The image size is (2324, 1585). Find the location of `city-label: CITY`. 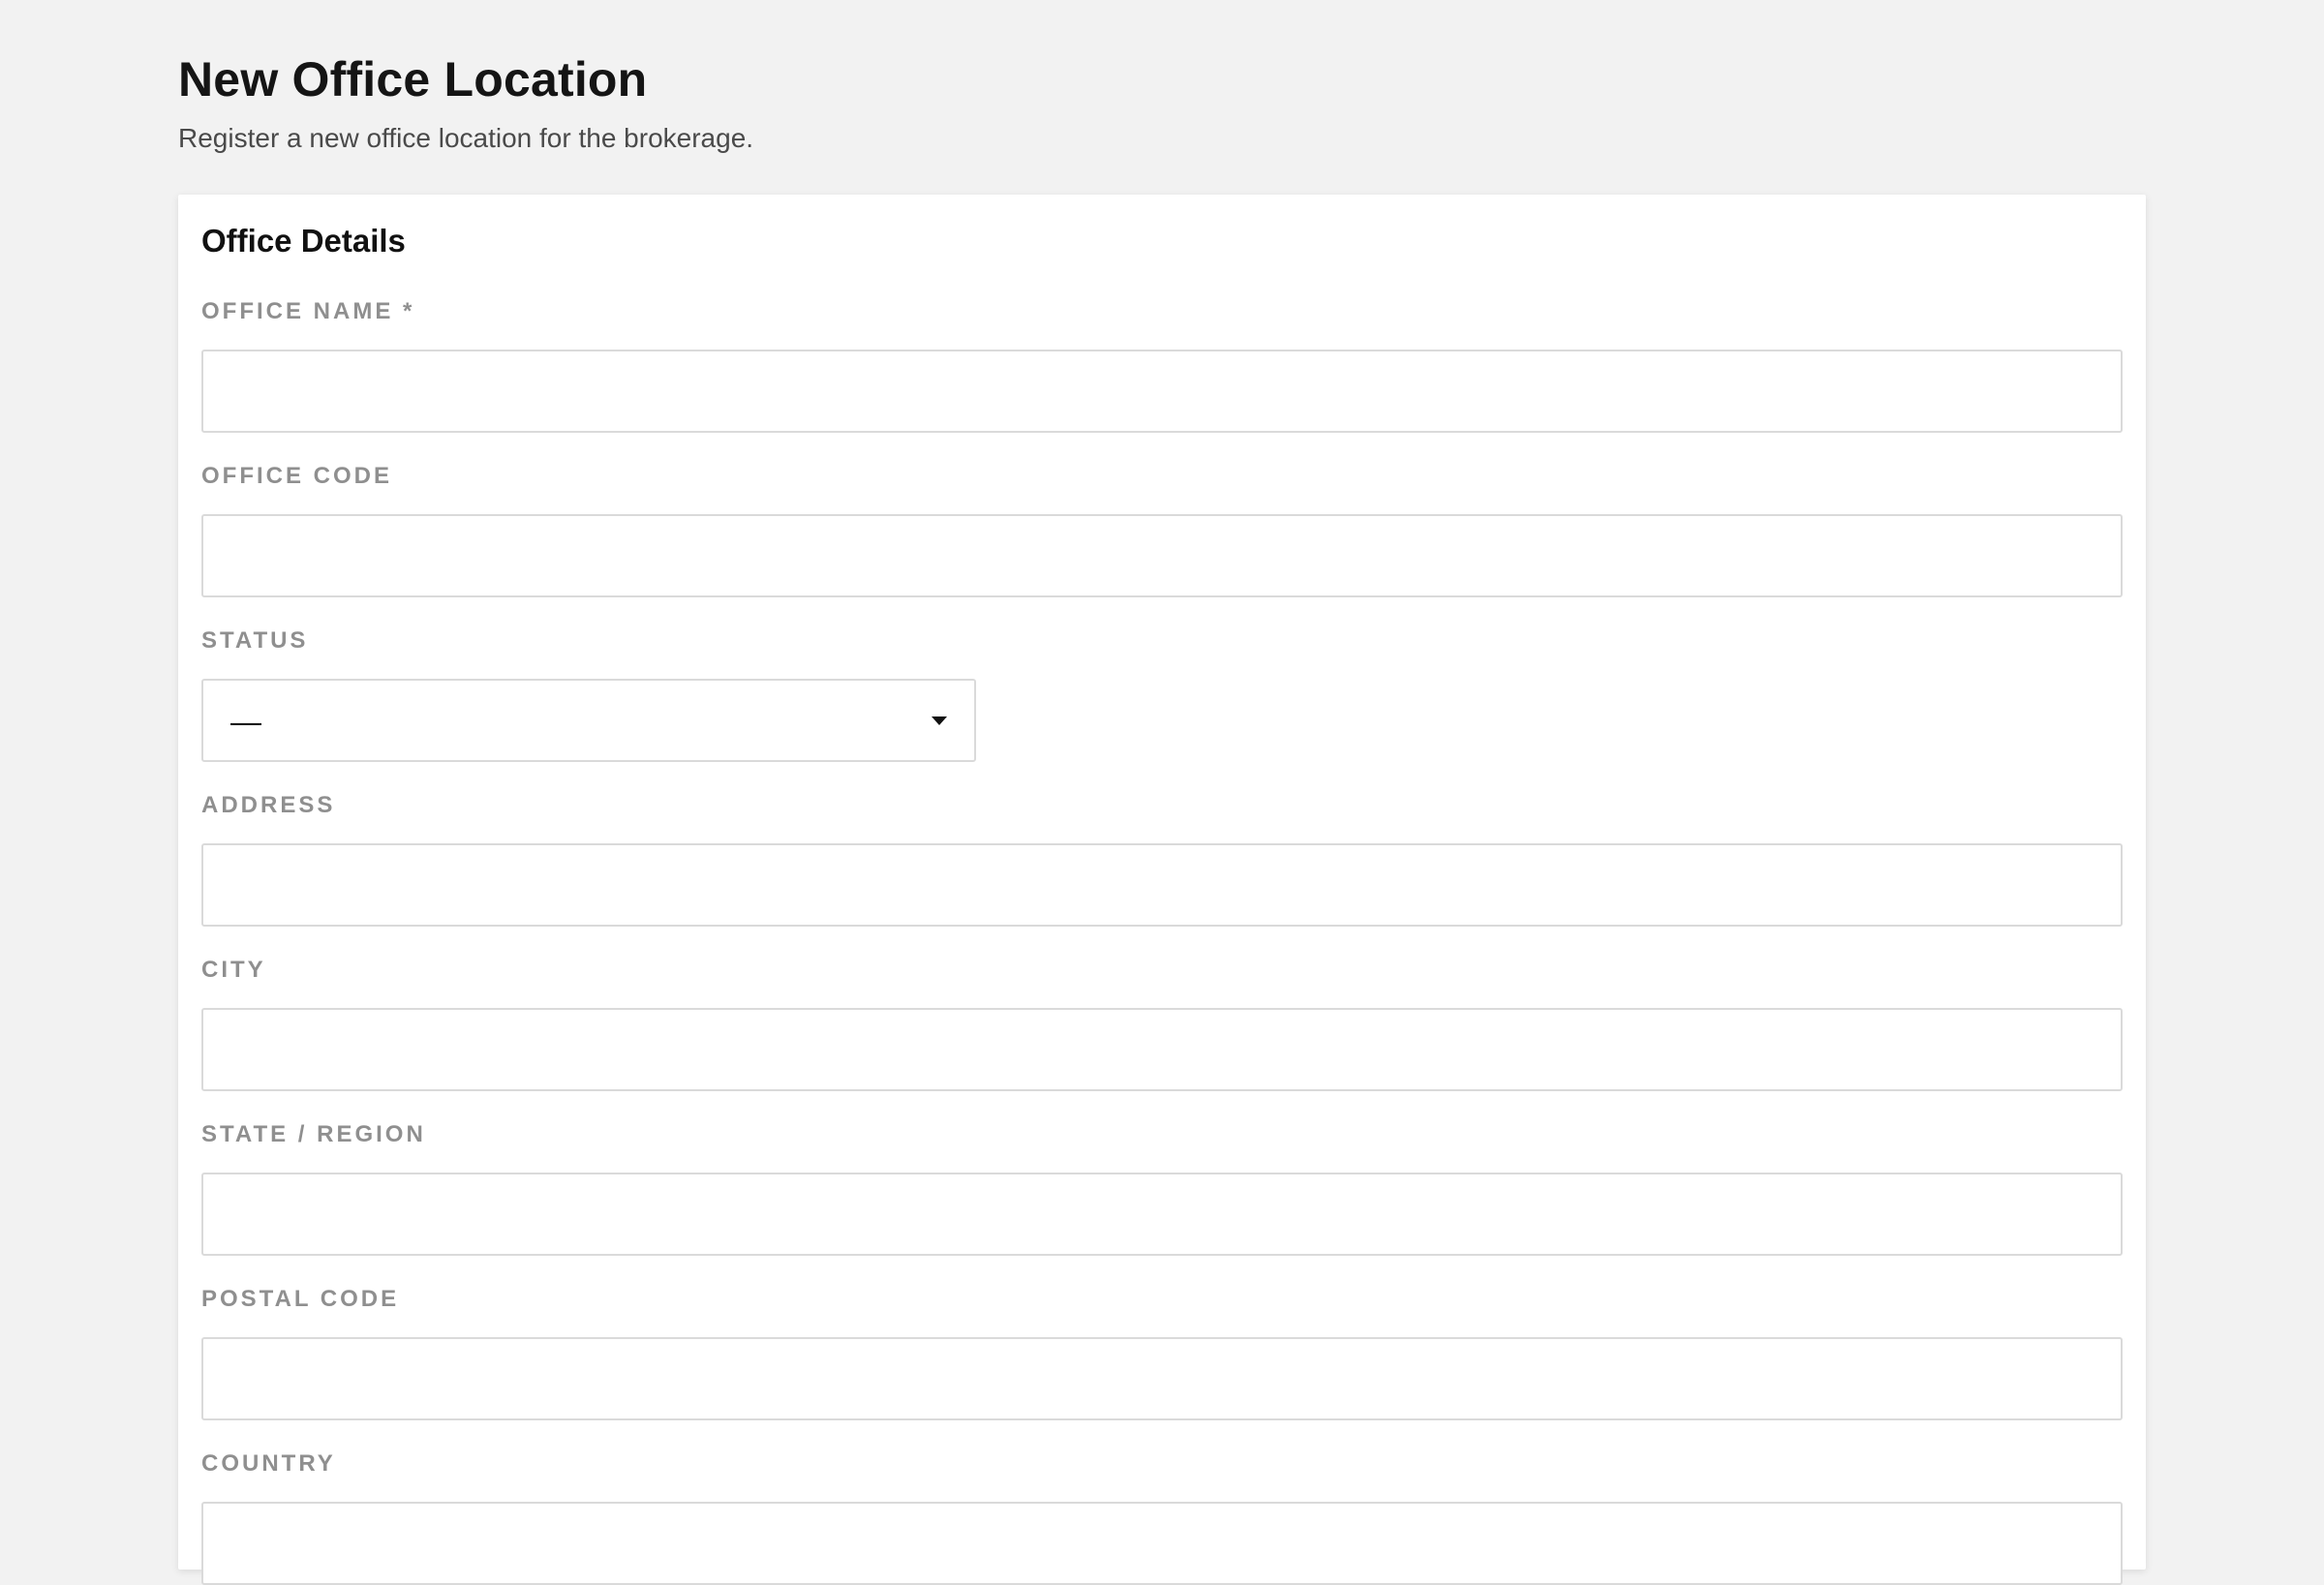

city-label: CITY is located at coordinates (233, 970).